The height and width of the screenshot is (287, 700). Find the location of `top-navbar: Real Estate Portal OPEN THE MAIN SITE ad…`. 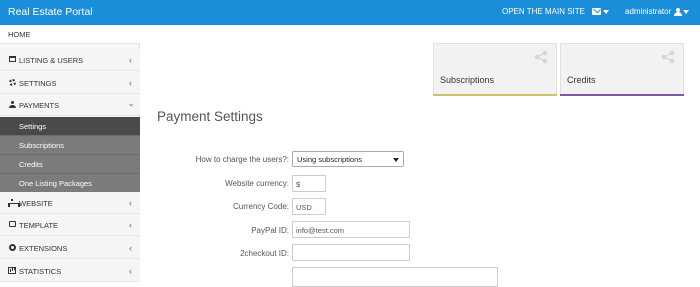

top-navbar: Real Estate Portal OPEN THE MAIN SITE ad… is located at coordinates (350, 12).